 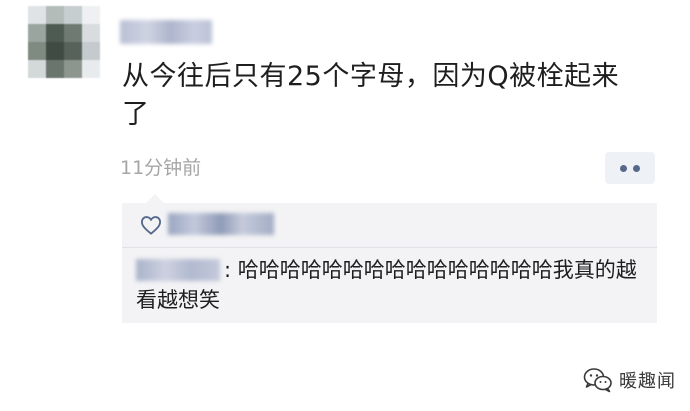 I want to click on post-timestamp: 11分钟前, so click(x=161, y=168).